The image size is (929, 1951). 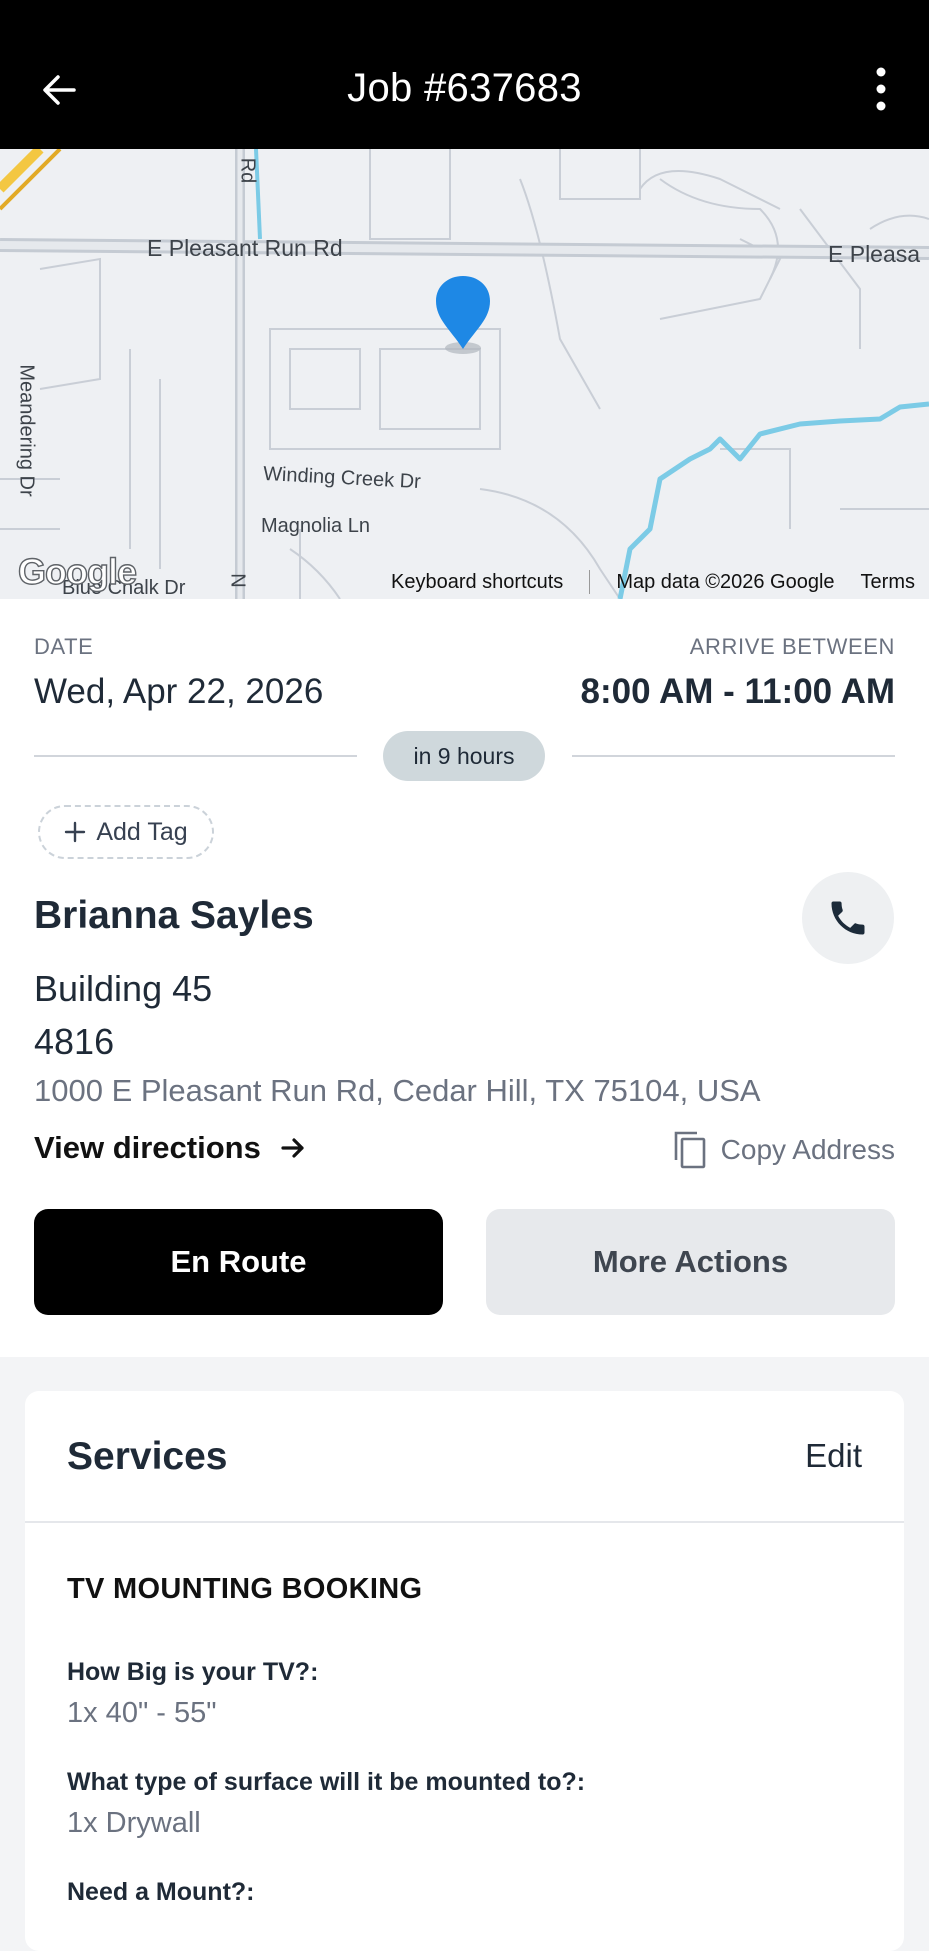 I want to click on edit-services-button: Edit, so click(x=833, y=1456).